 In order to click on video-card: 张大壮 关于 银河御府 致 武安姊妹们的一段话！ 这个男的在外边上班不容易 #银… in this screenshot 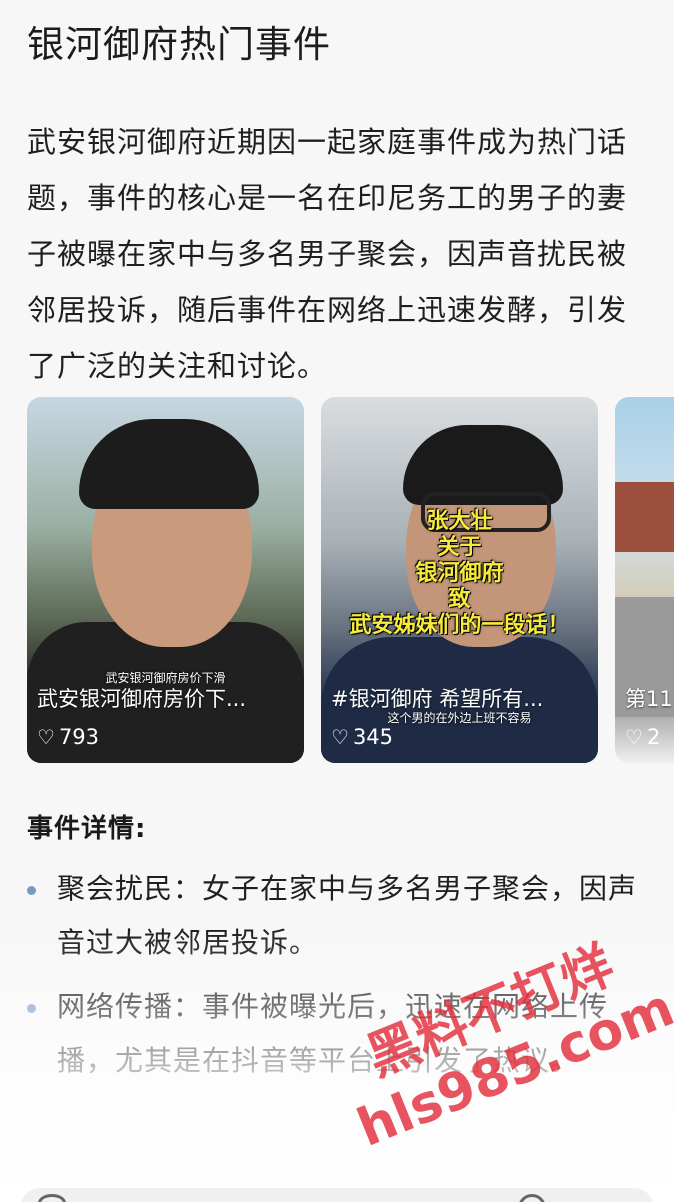, I will do `click(459, 580)`.